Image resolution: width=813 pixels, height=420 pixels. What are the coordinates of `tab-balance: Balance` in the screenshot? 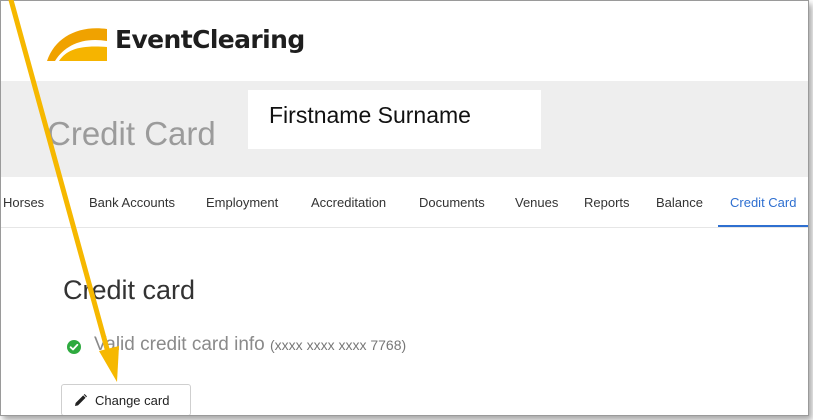 It's located at (679, 202).